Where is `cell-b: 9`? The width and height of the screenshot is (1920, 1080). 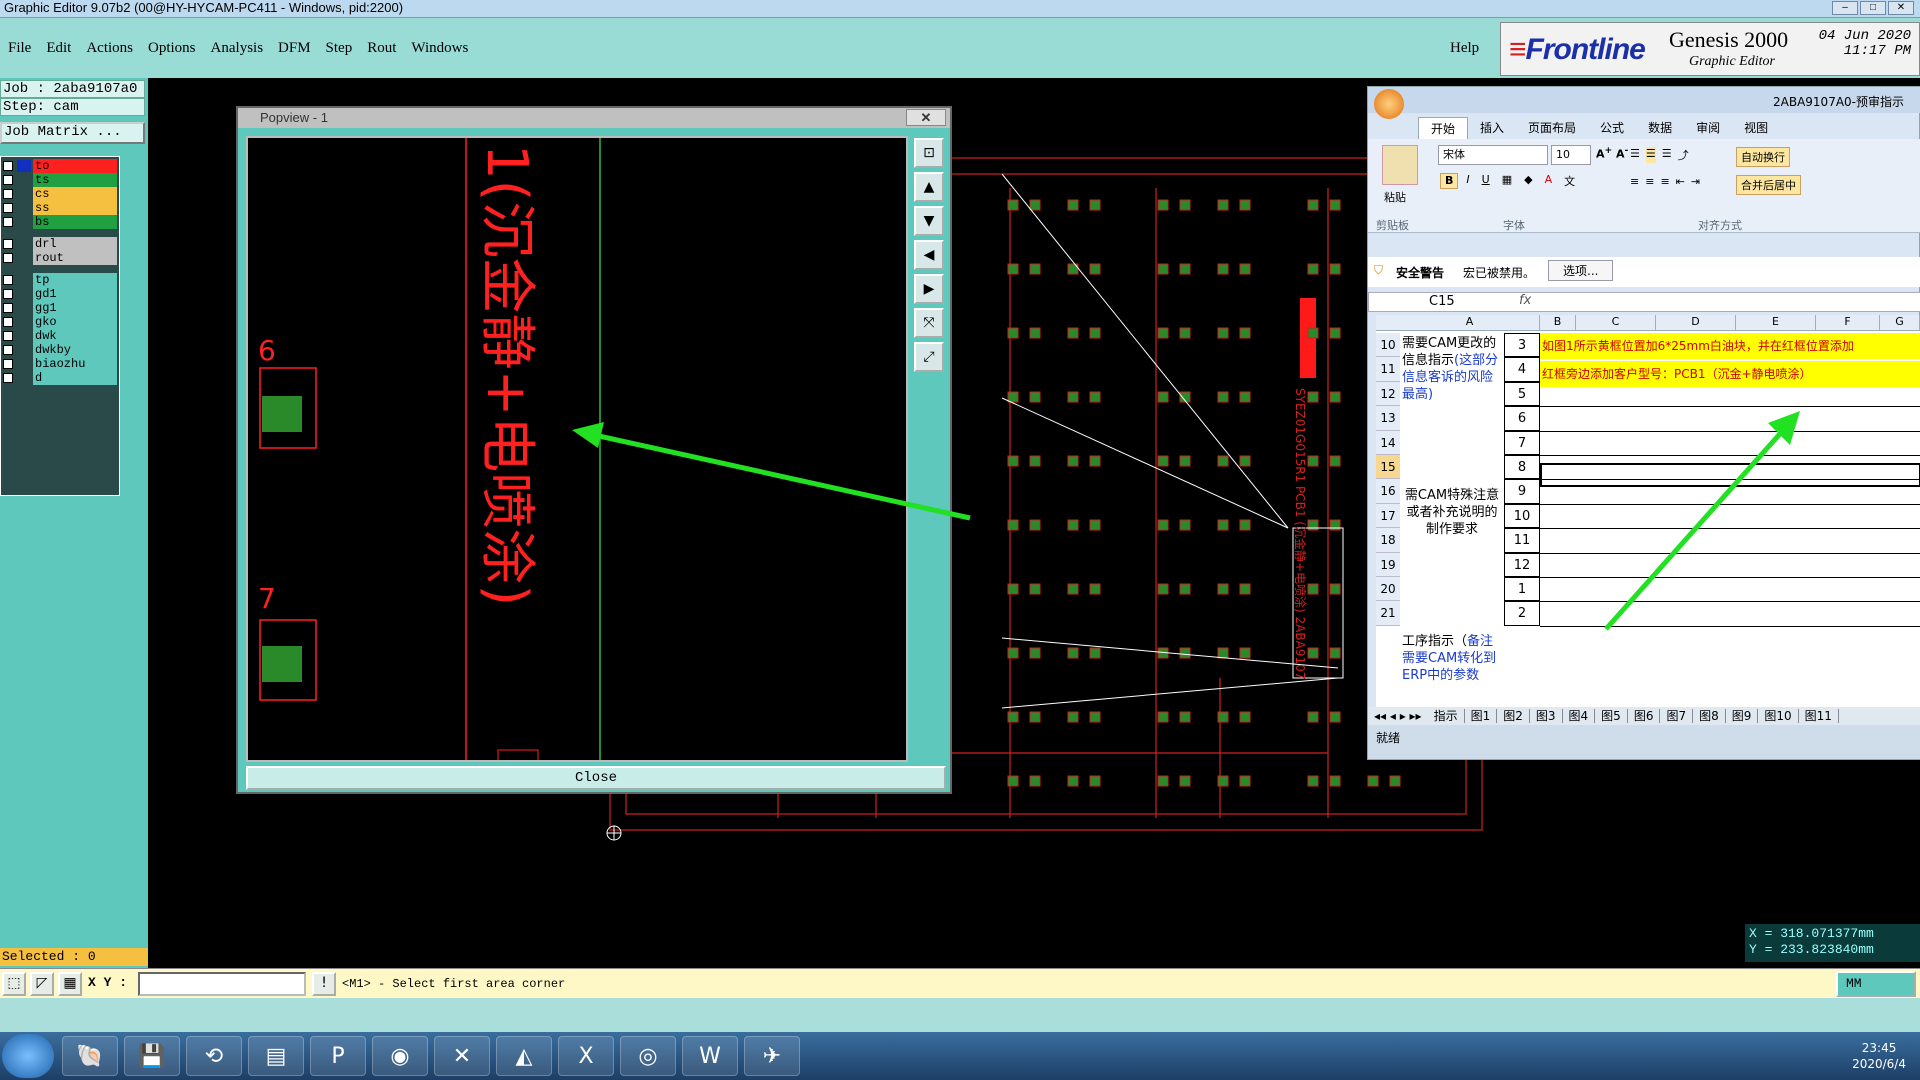 cell-b: 9 is located at coordinates (1522, 491).